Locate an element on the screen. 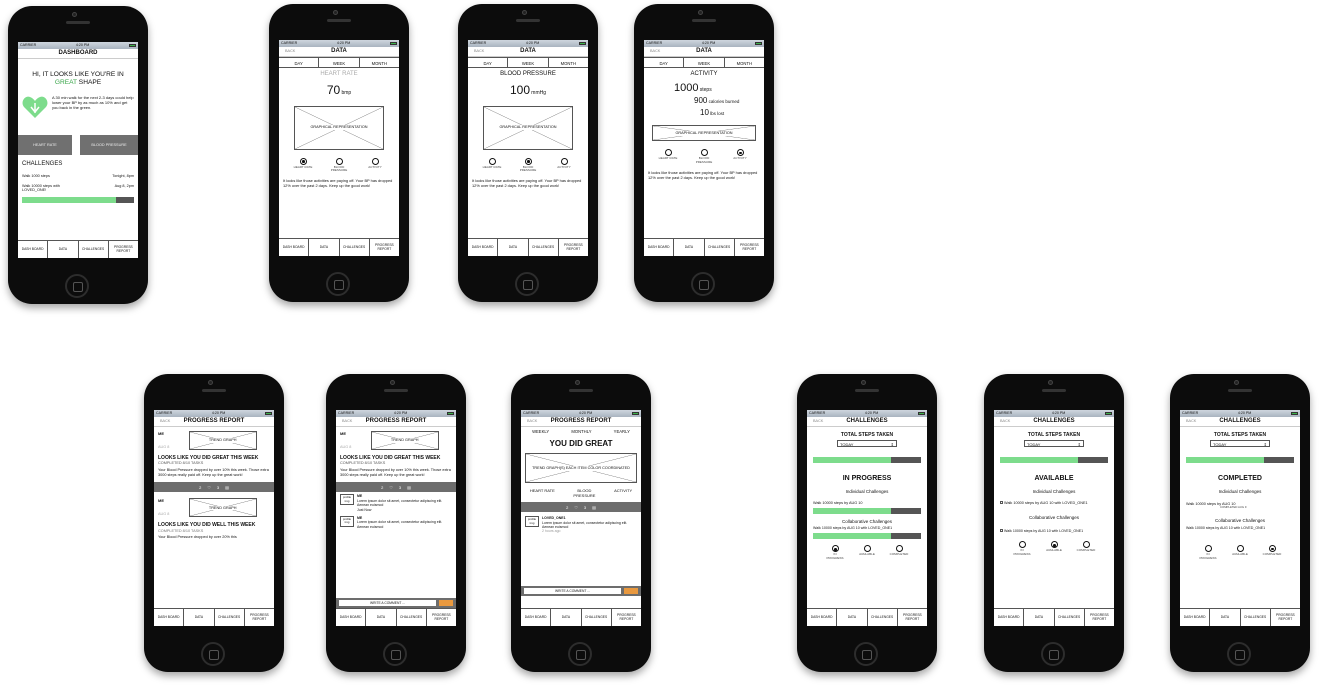 The height and width of the screenshot is (685, 1321). tab-yearly: YEARLY is located at coordinates (622, 431).